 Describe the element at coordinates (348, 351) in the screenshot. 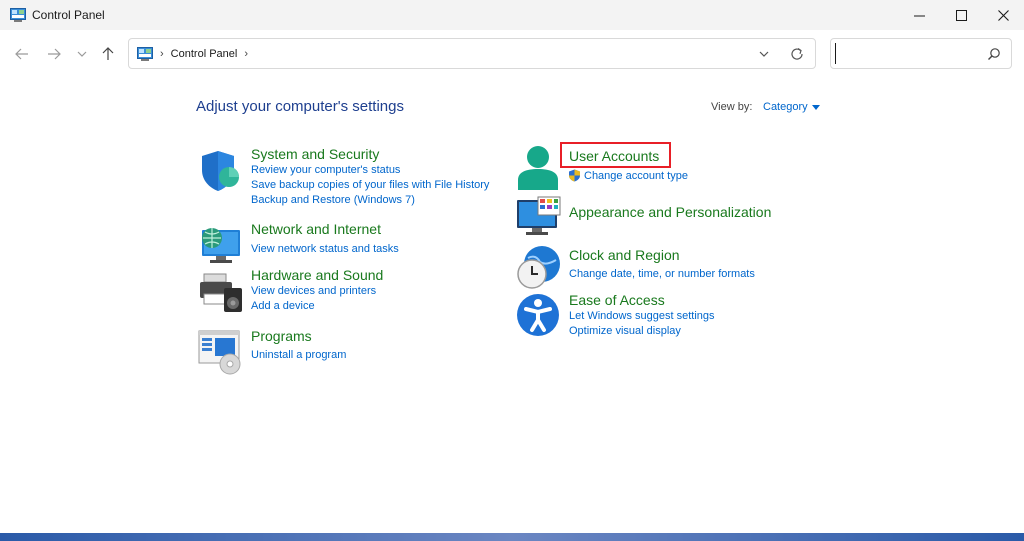

I see `category-programs: Programs Uninstall a program` at that location.